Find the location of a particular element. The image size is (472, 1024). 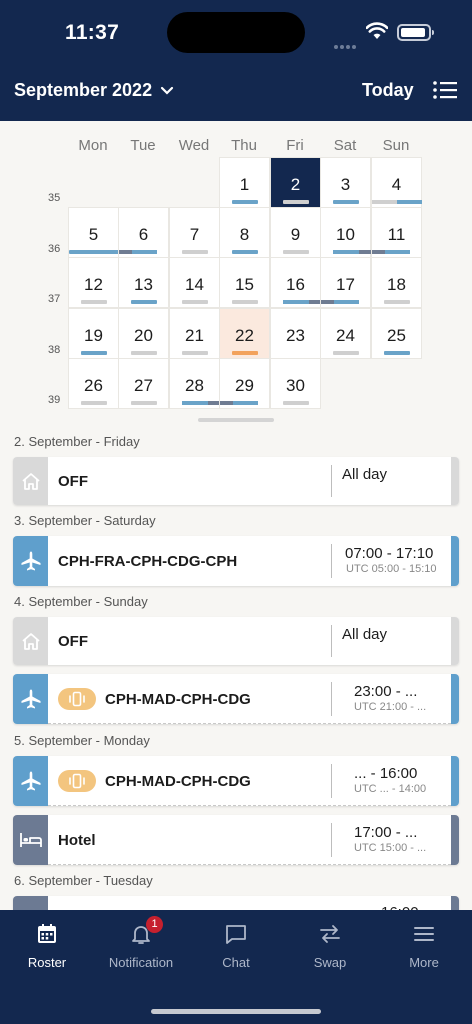

tab-label: Roster is located at coordinates (47, 962).